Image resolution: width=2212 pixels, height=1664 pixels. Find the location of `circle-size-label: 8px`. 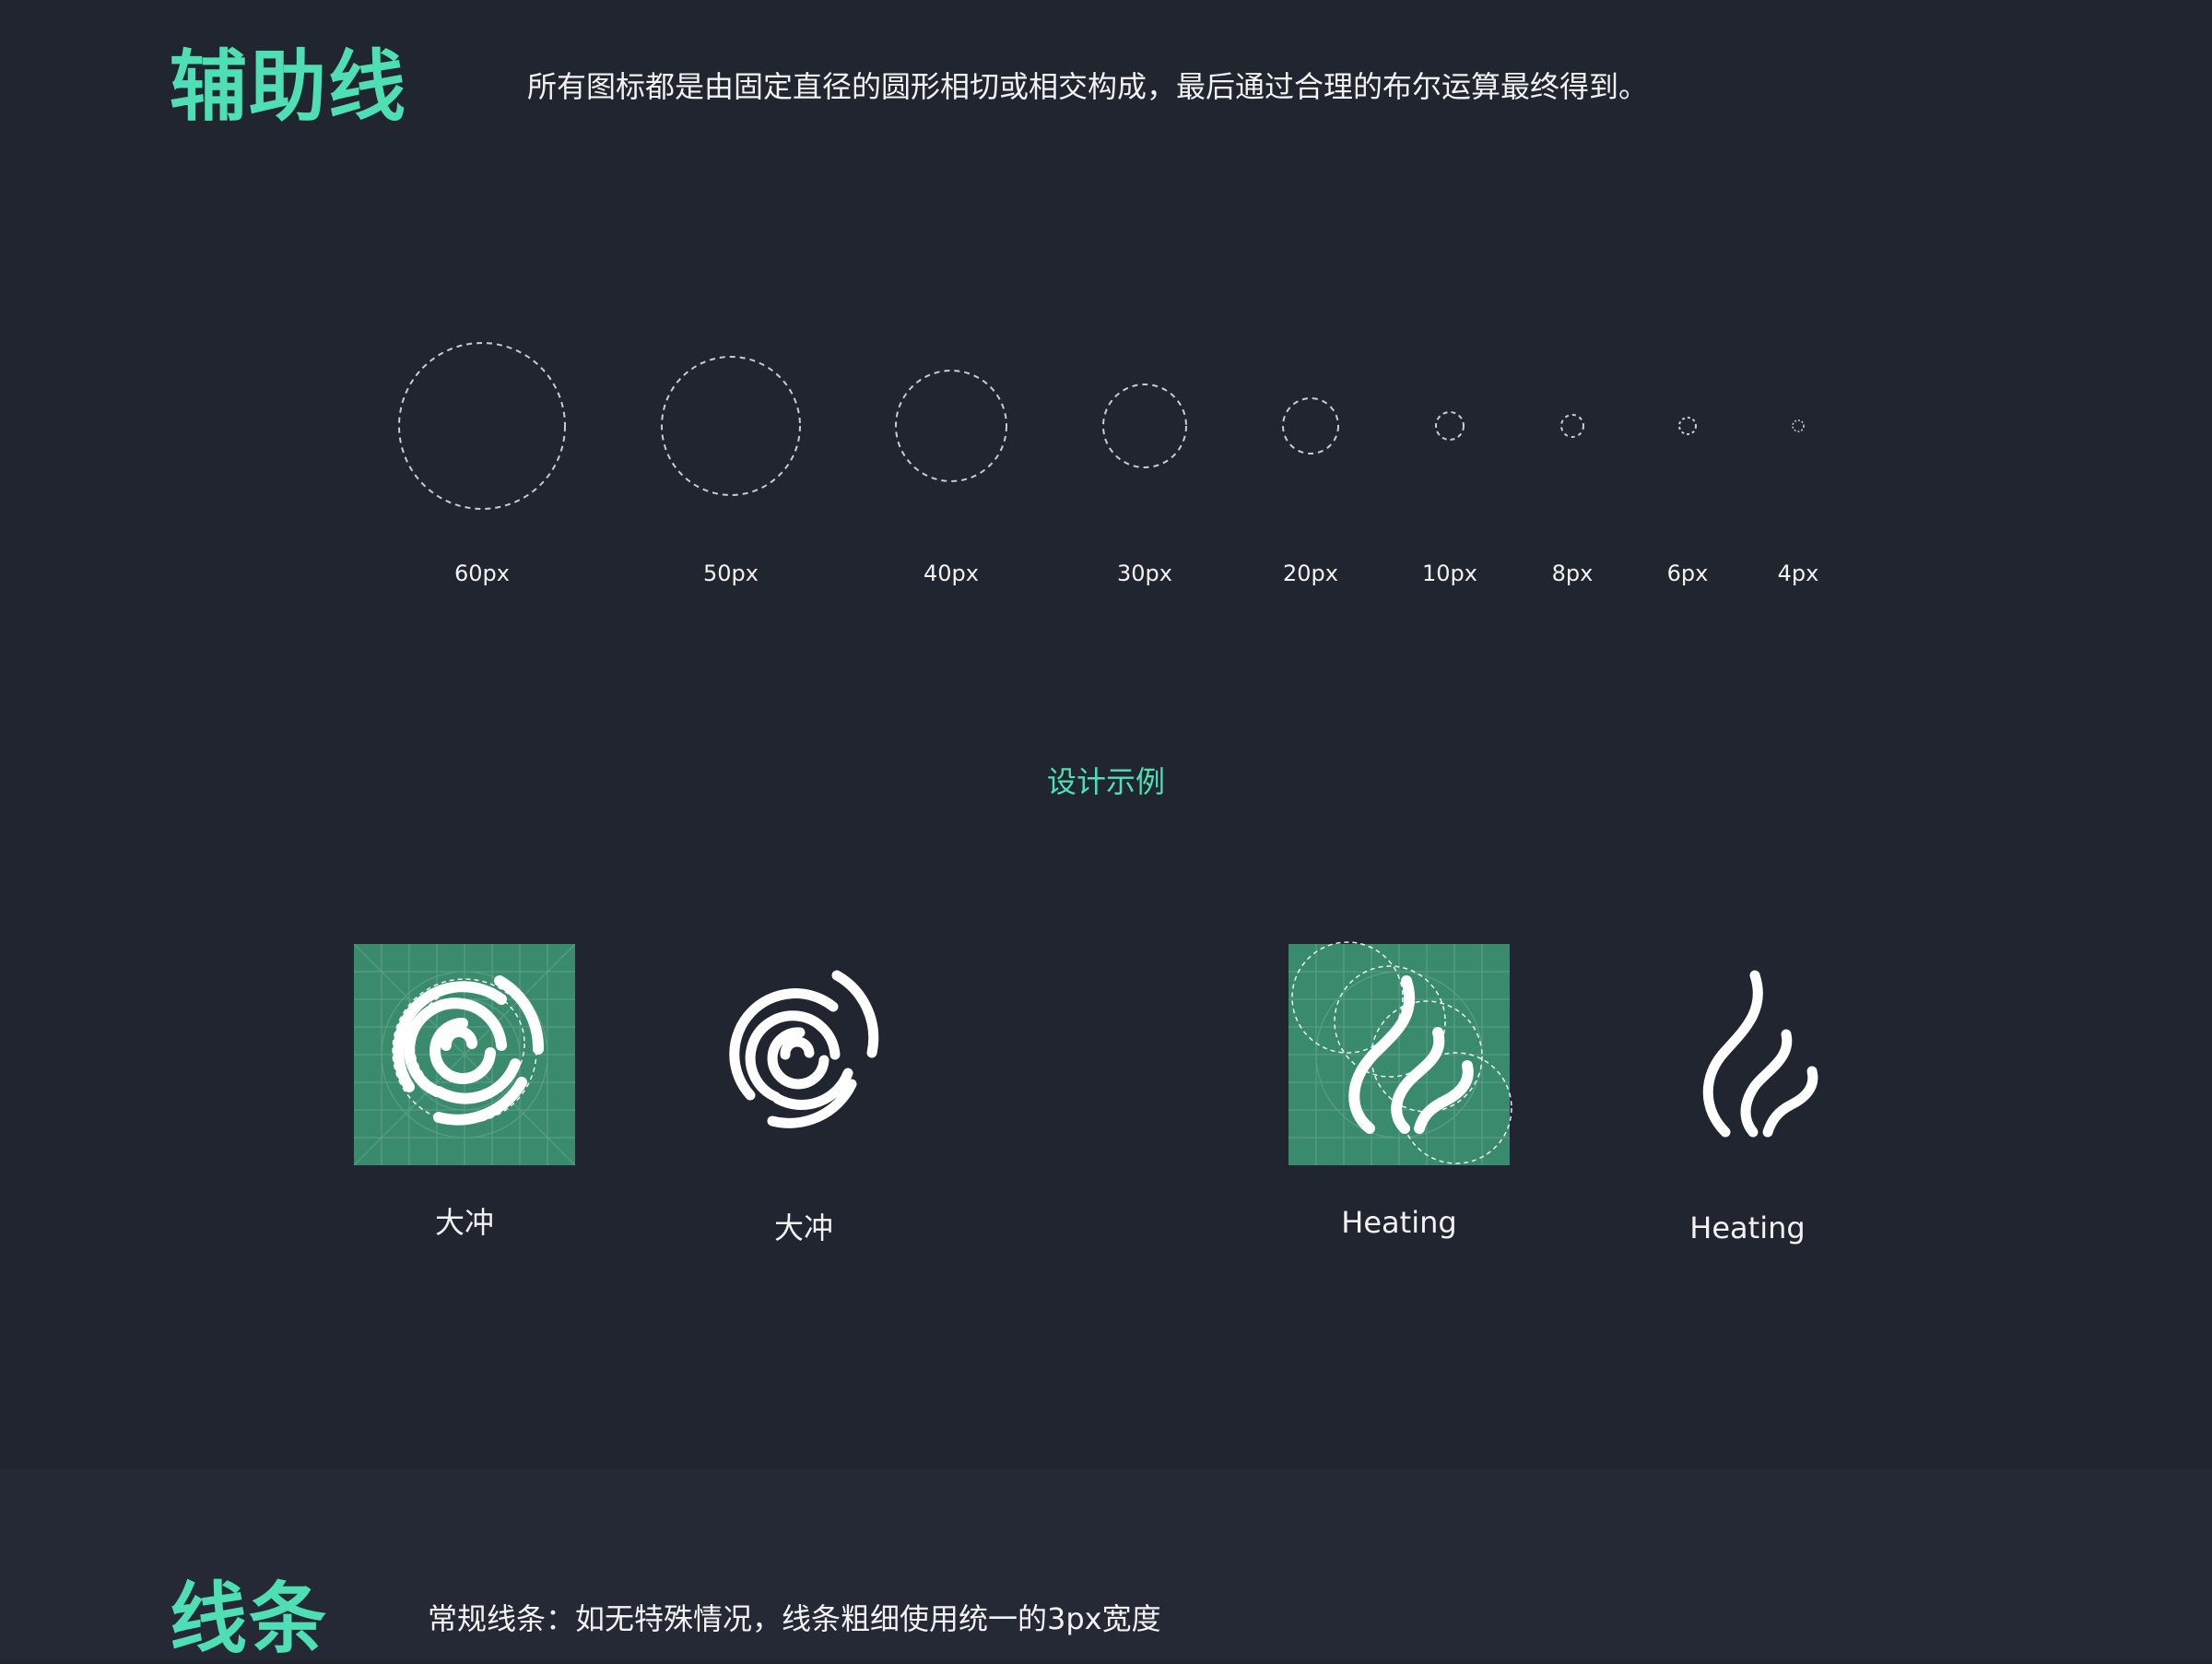

circle-size-label: 8px is located at coordinates (1572, 573).